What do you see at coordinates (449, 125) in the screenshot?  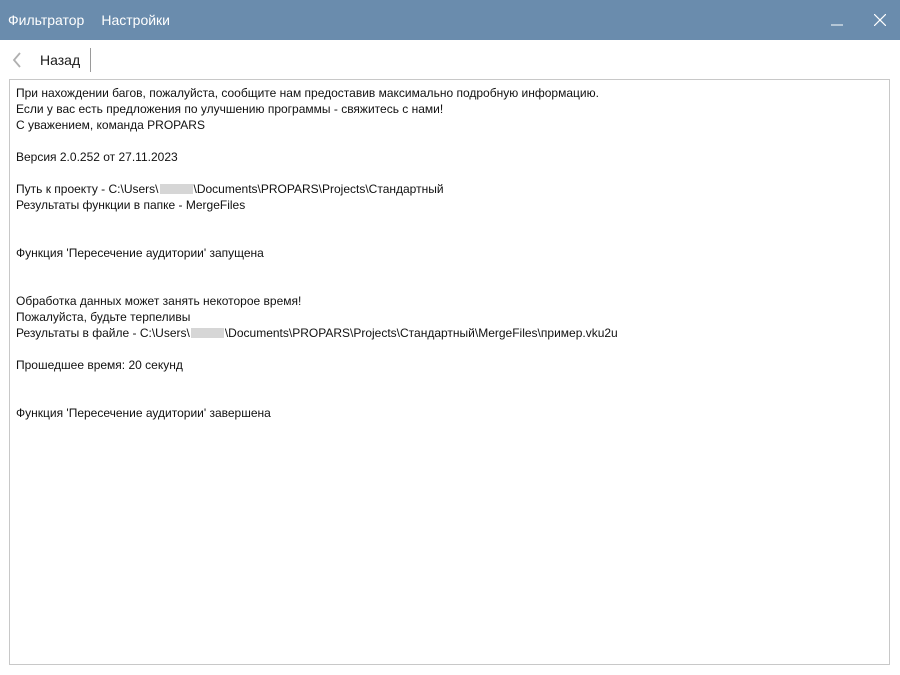 I see `log-line: С уважением, команда PROPARS` at bounding box center [449, 125].